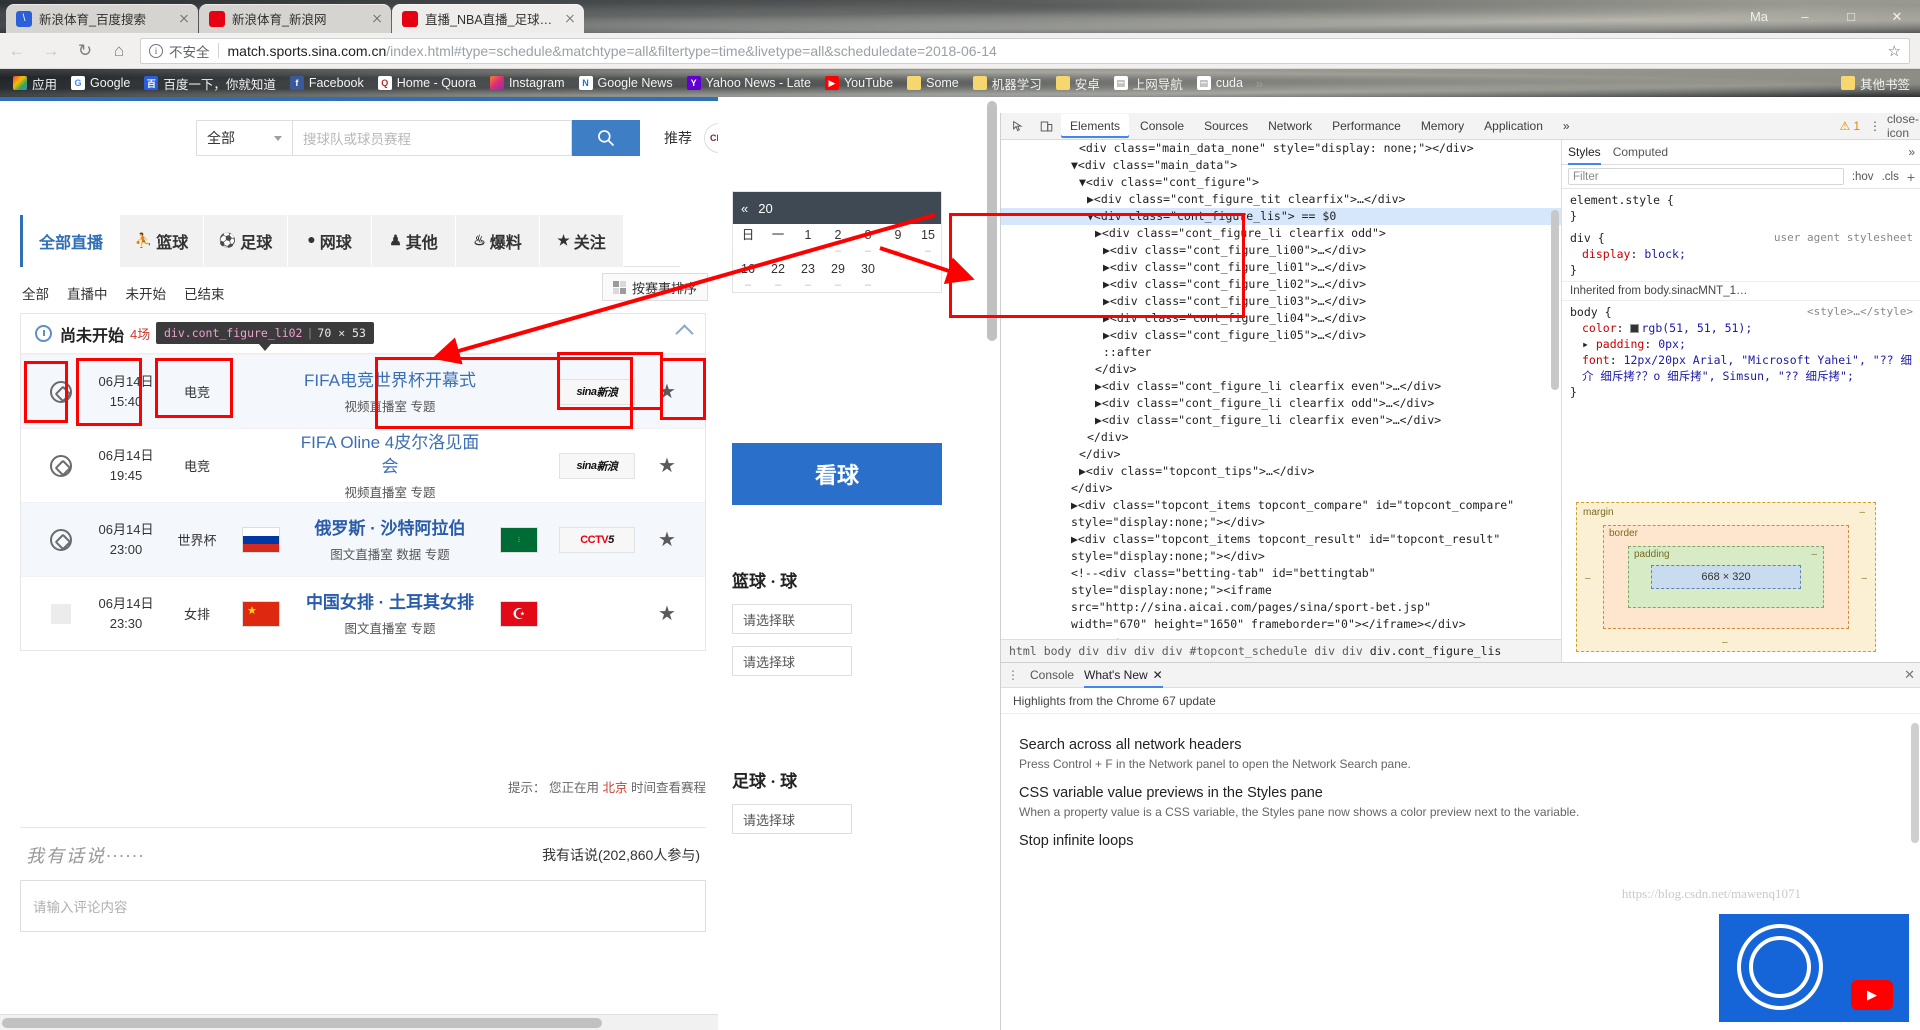  I want to click on styles-overflow-icon: », so click(1911, 152).